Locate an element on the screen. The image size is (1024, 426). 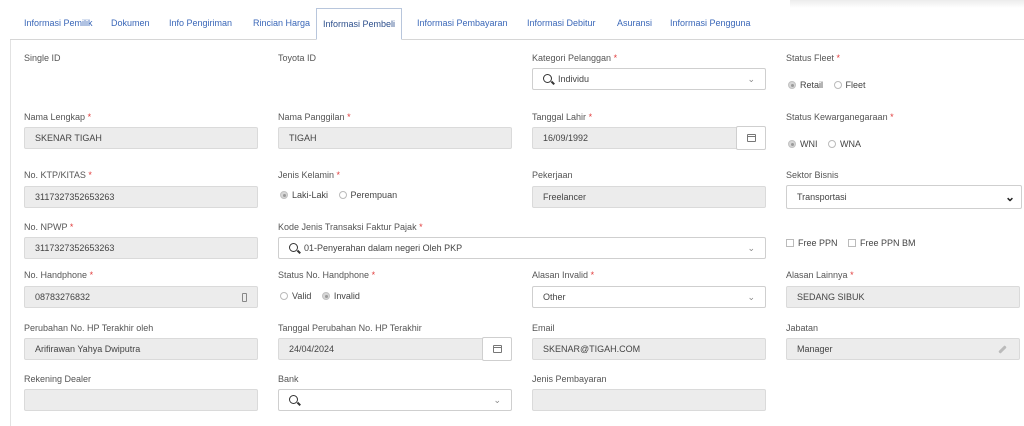
radio-retail is located at coordinates (792, 84).